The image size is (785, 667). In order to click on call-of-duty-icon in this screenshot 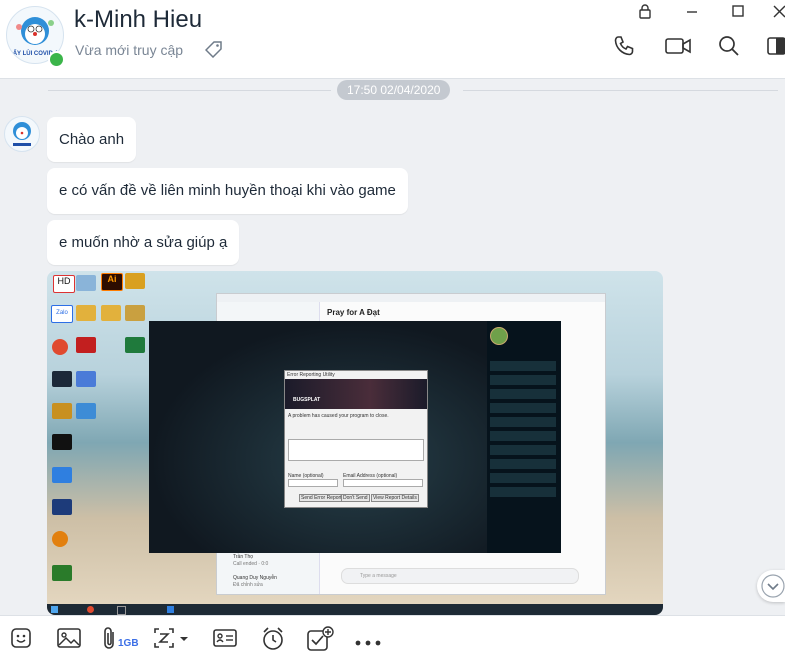, I will do `click(62, 442)`.